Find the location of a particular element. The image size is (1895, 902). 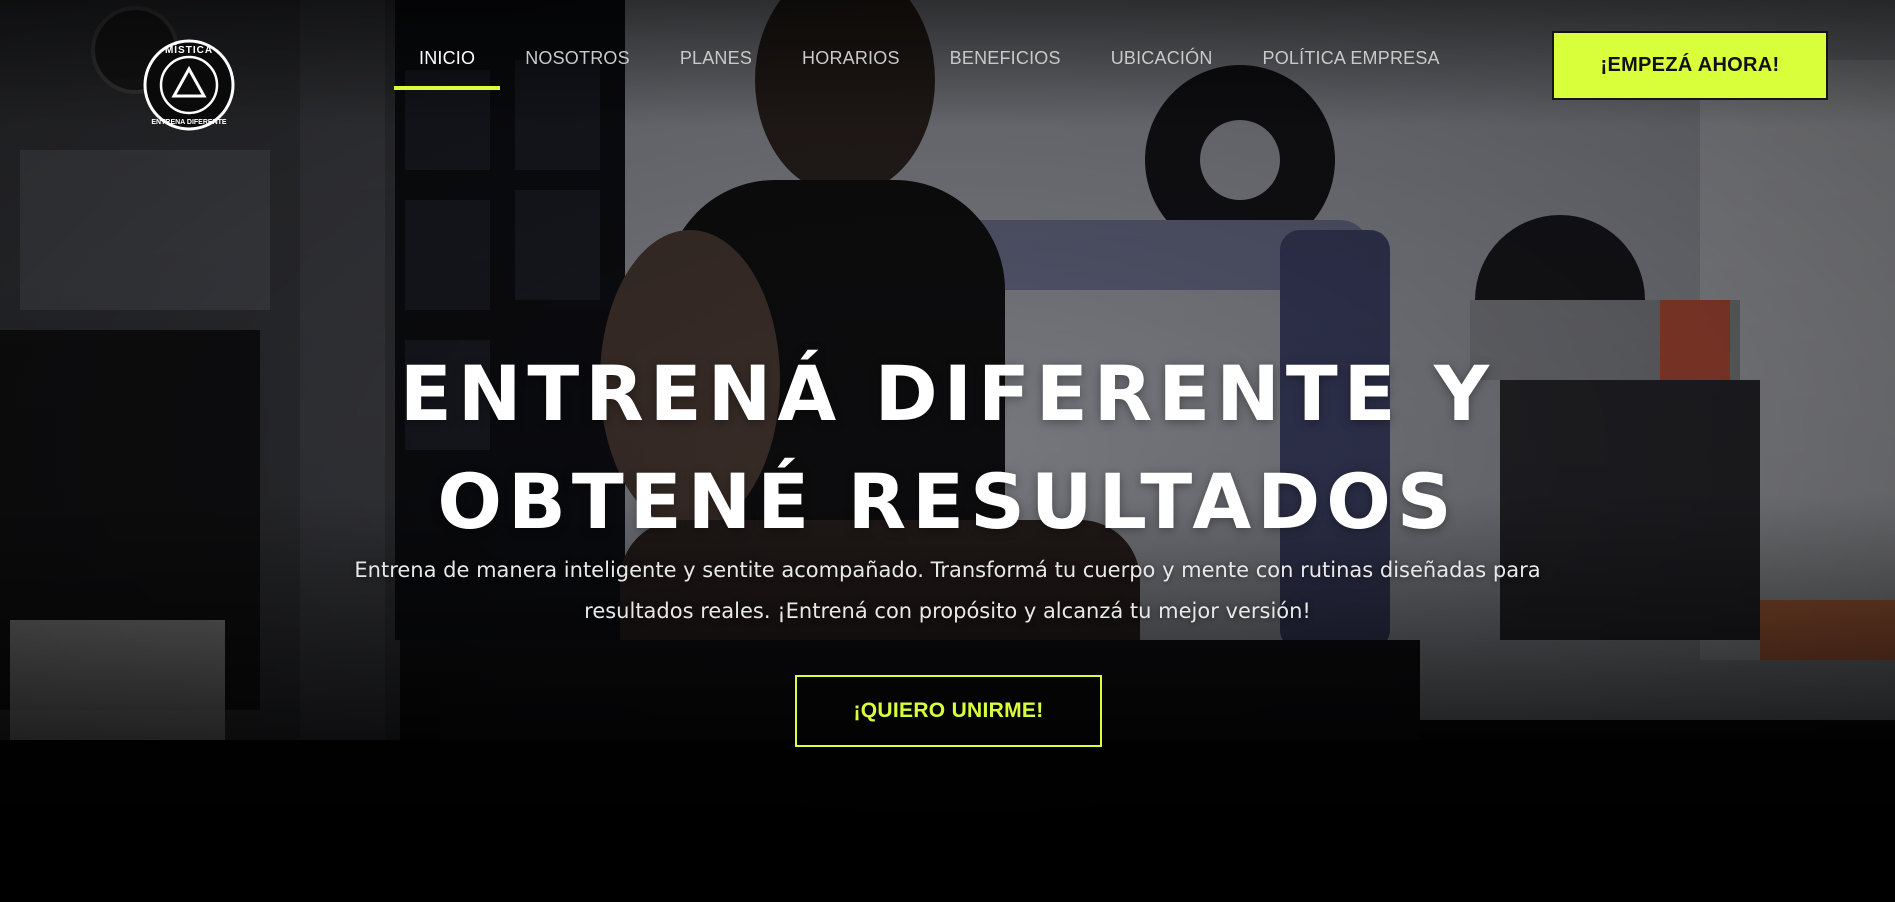

hero-title-line1: ENTRENÁ DIFERENTE Y is located at coordinates (947, 393).